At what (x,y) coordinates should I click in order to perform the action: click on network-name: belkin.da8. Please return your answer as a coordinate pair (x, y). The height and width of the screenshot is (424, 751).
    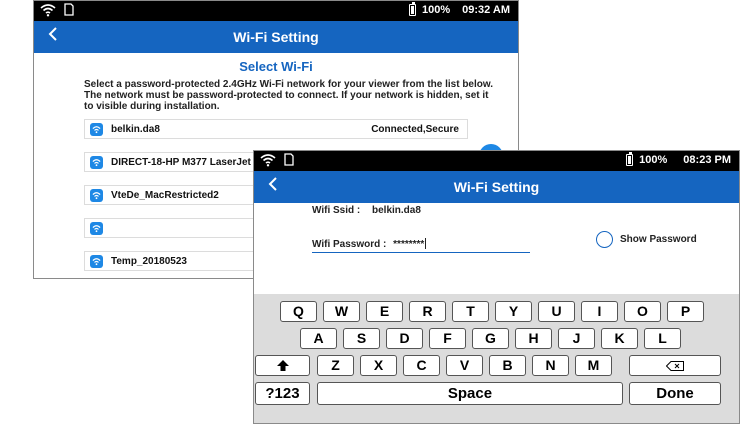
    Looking at the image, I should click on (135, 129).